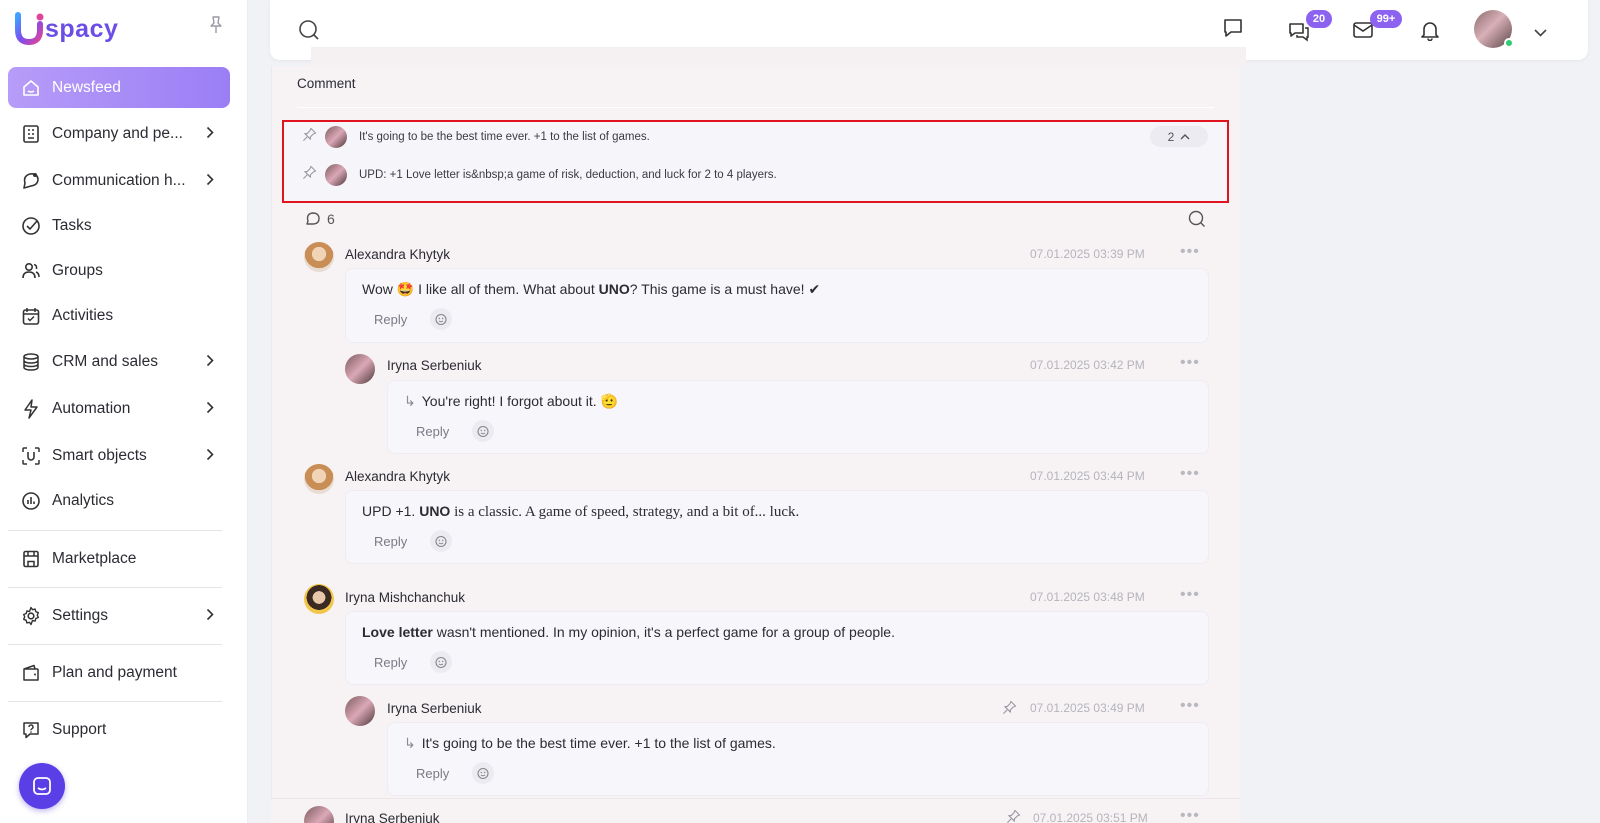  What do you see at coordinates (31, 181) in the screenshot?
I see `chat-hub-icon` at bounding box center [31, 181].